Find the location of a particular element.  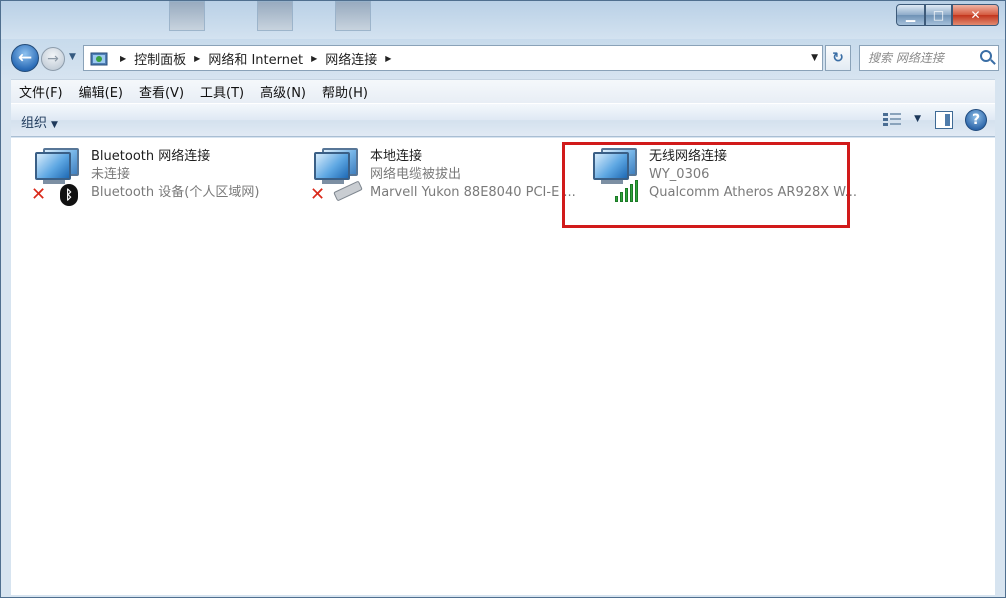

chevron-down-icon: ▼ is located at coordinates (54, 125).